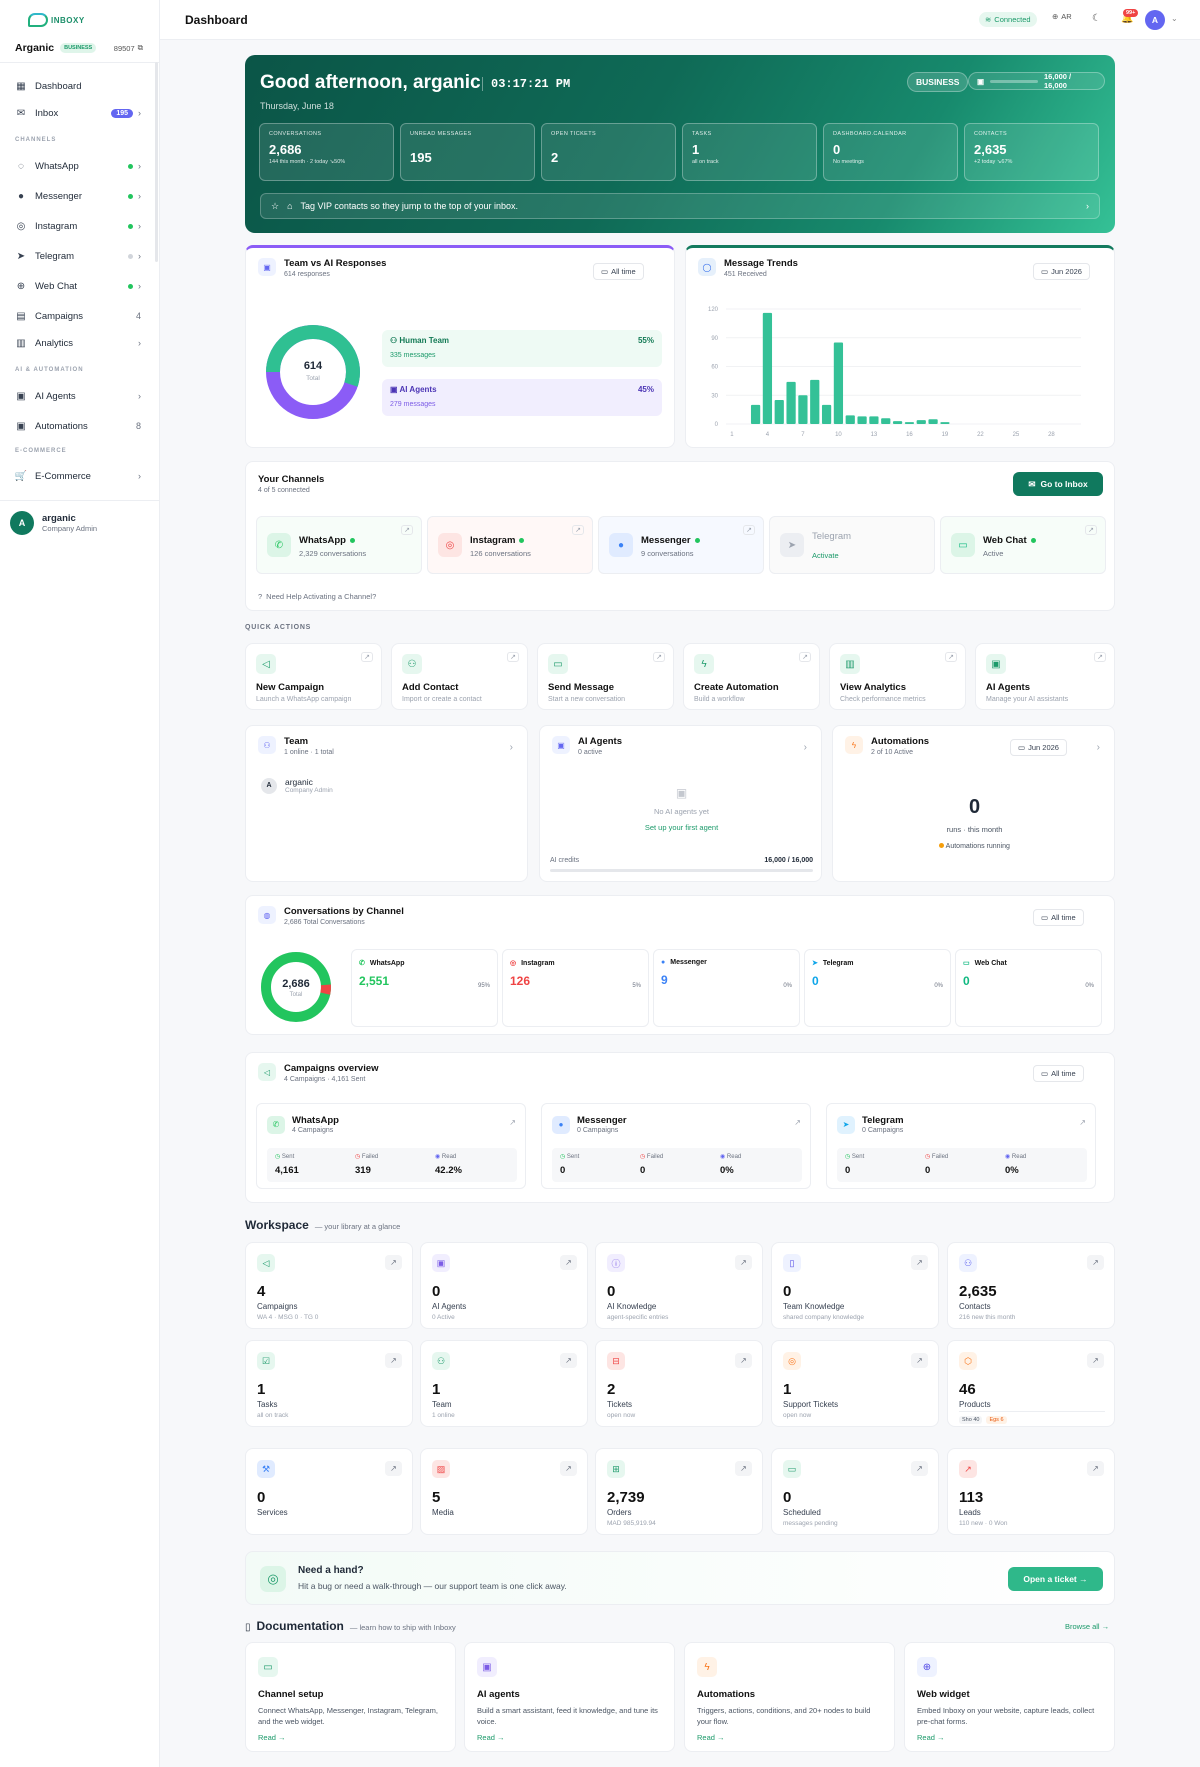 This screenshot has height=1767, width=1200. What do you see at coordinates (140, 48) in the screenshot?
I see `copy-icon: ⧉` at bounding box center [140, 48].